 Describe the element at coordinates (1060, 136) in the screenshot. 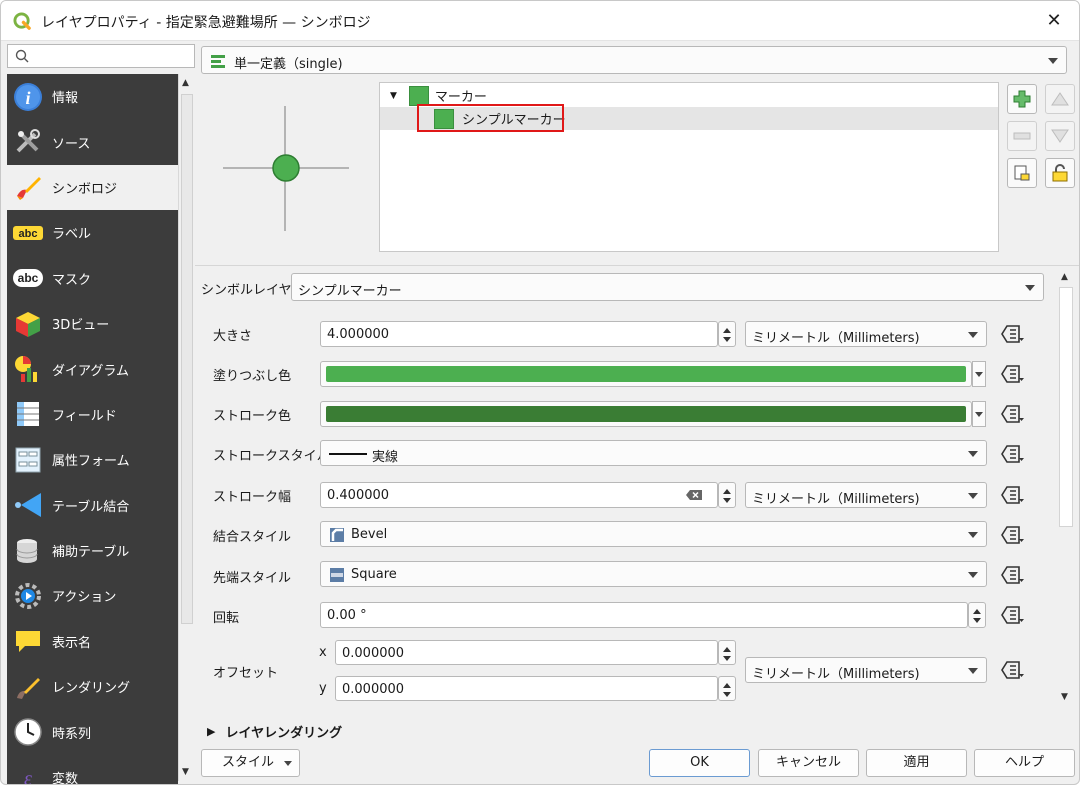

I see `move-down-button` at that location.